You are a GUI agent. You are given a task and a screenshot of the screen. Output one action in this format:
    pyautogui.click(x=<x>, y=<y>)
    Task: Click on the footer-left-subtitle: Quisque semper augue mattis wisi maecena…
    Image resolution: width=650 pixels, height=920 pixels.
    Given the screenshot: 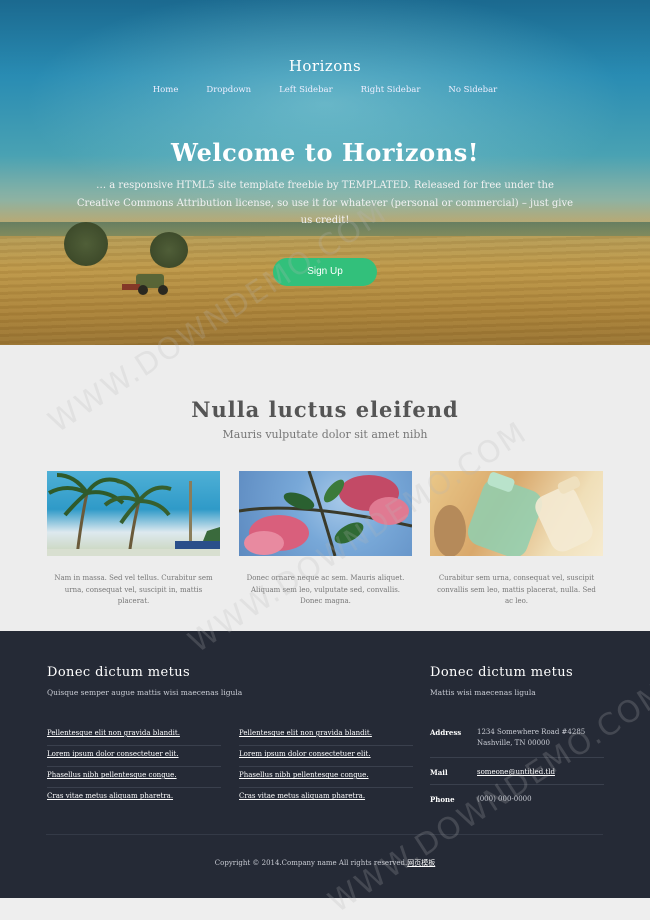 What is the action you would take?
    pyautogui.click(x=145, y=692)
    